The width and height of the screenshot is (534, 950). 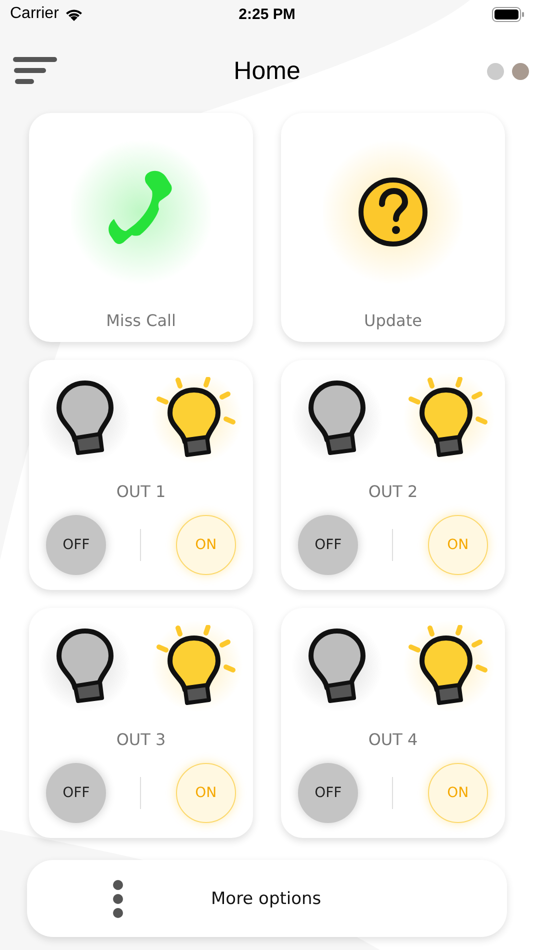 I want to click on more-vertical-icon, so click(x=118, y=898).